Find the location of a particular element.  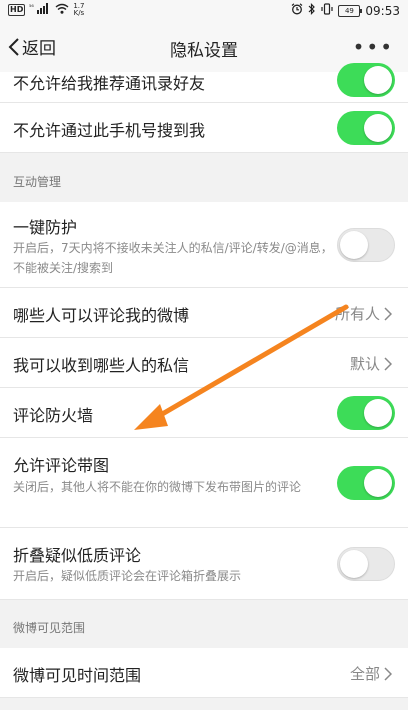

phone-search-toggle is located at coordinates (366, 128).